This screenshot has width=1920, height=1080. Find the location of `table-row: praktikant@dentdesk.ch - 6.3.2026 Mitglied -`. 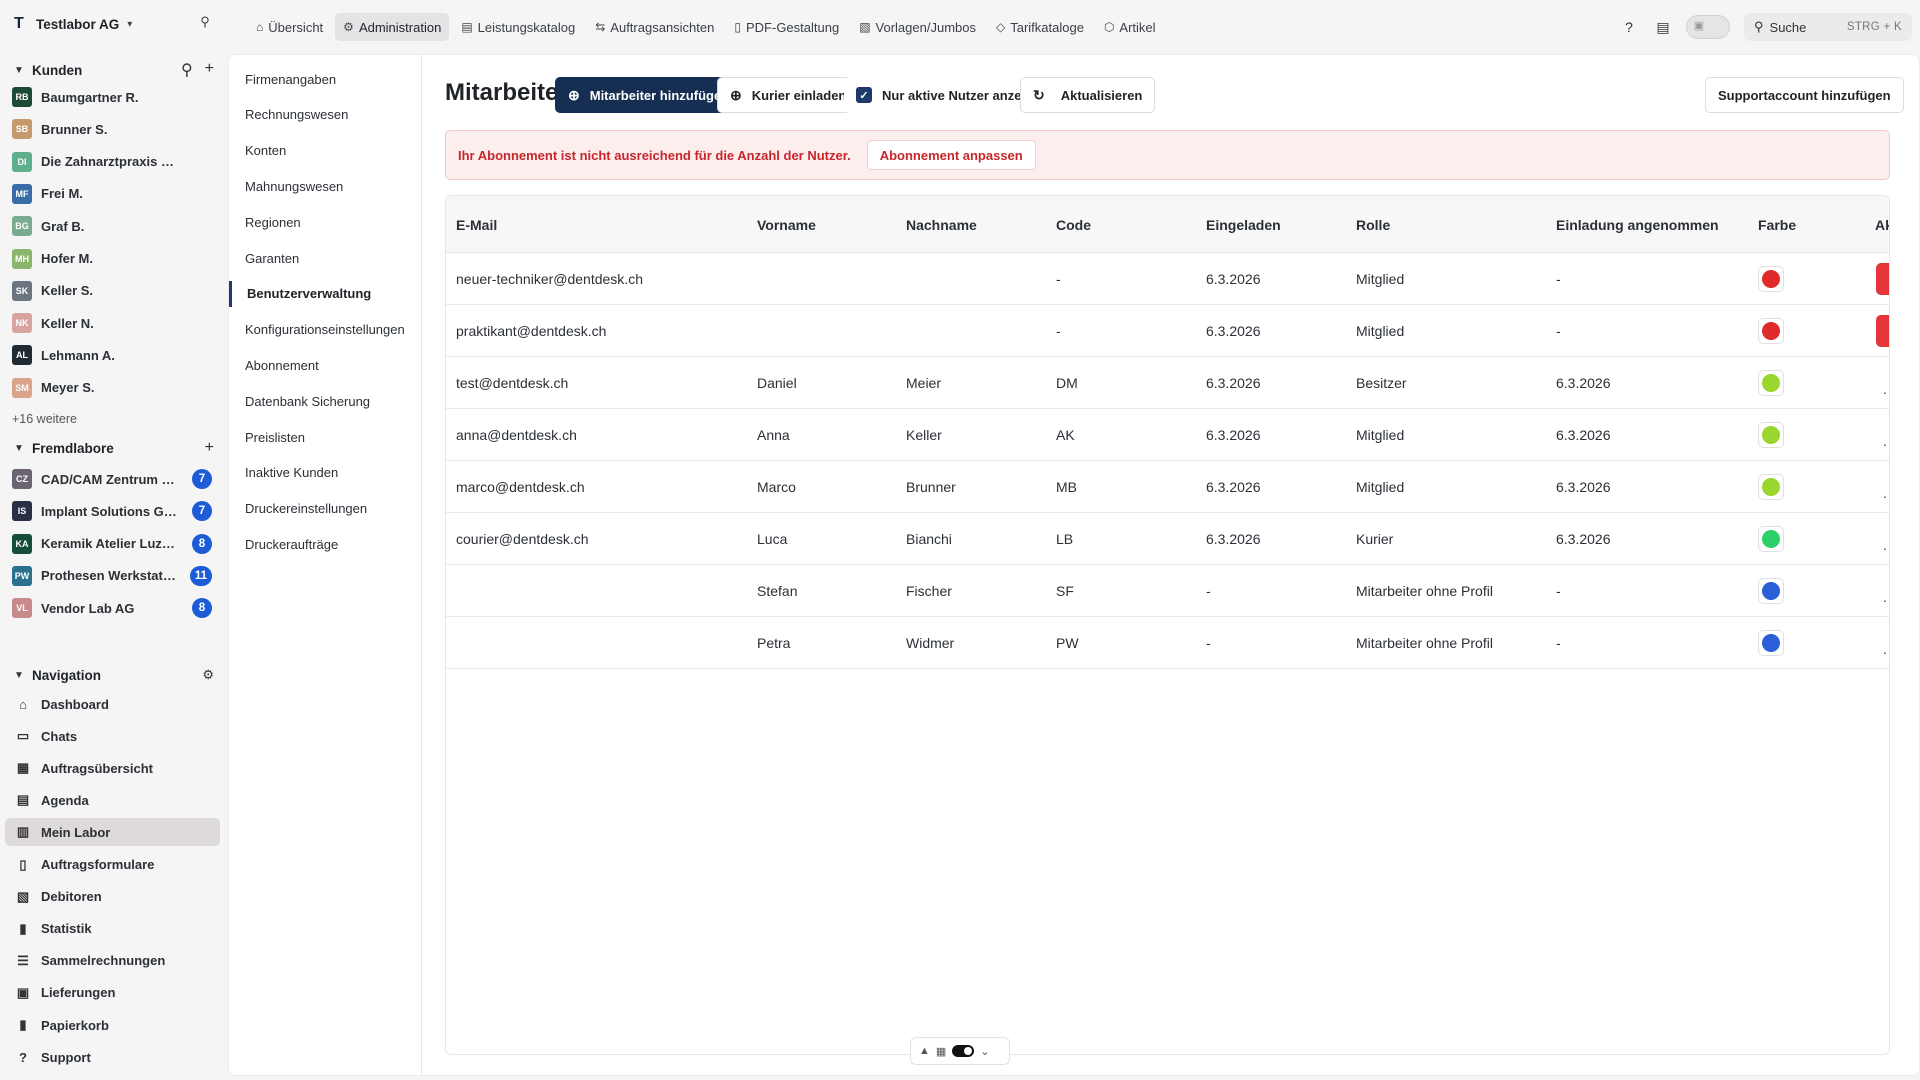

table-row: praktikant@dentdesk.ch - 6.3.2026 Mitglied - is located at coordinates (1167, 331).